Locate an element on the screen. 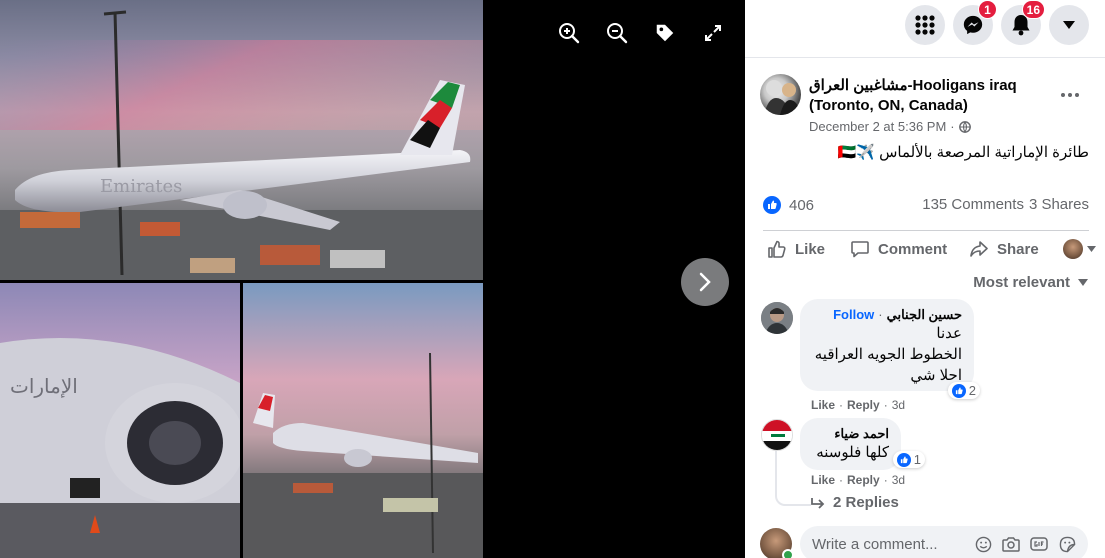  actions-divider is located at coordinates (926, 230).